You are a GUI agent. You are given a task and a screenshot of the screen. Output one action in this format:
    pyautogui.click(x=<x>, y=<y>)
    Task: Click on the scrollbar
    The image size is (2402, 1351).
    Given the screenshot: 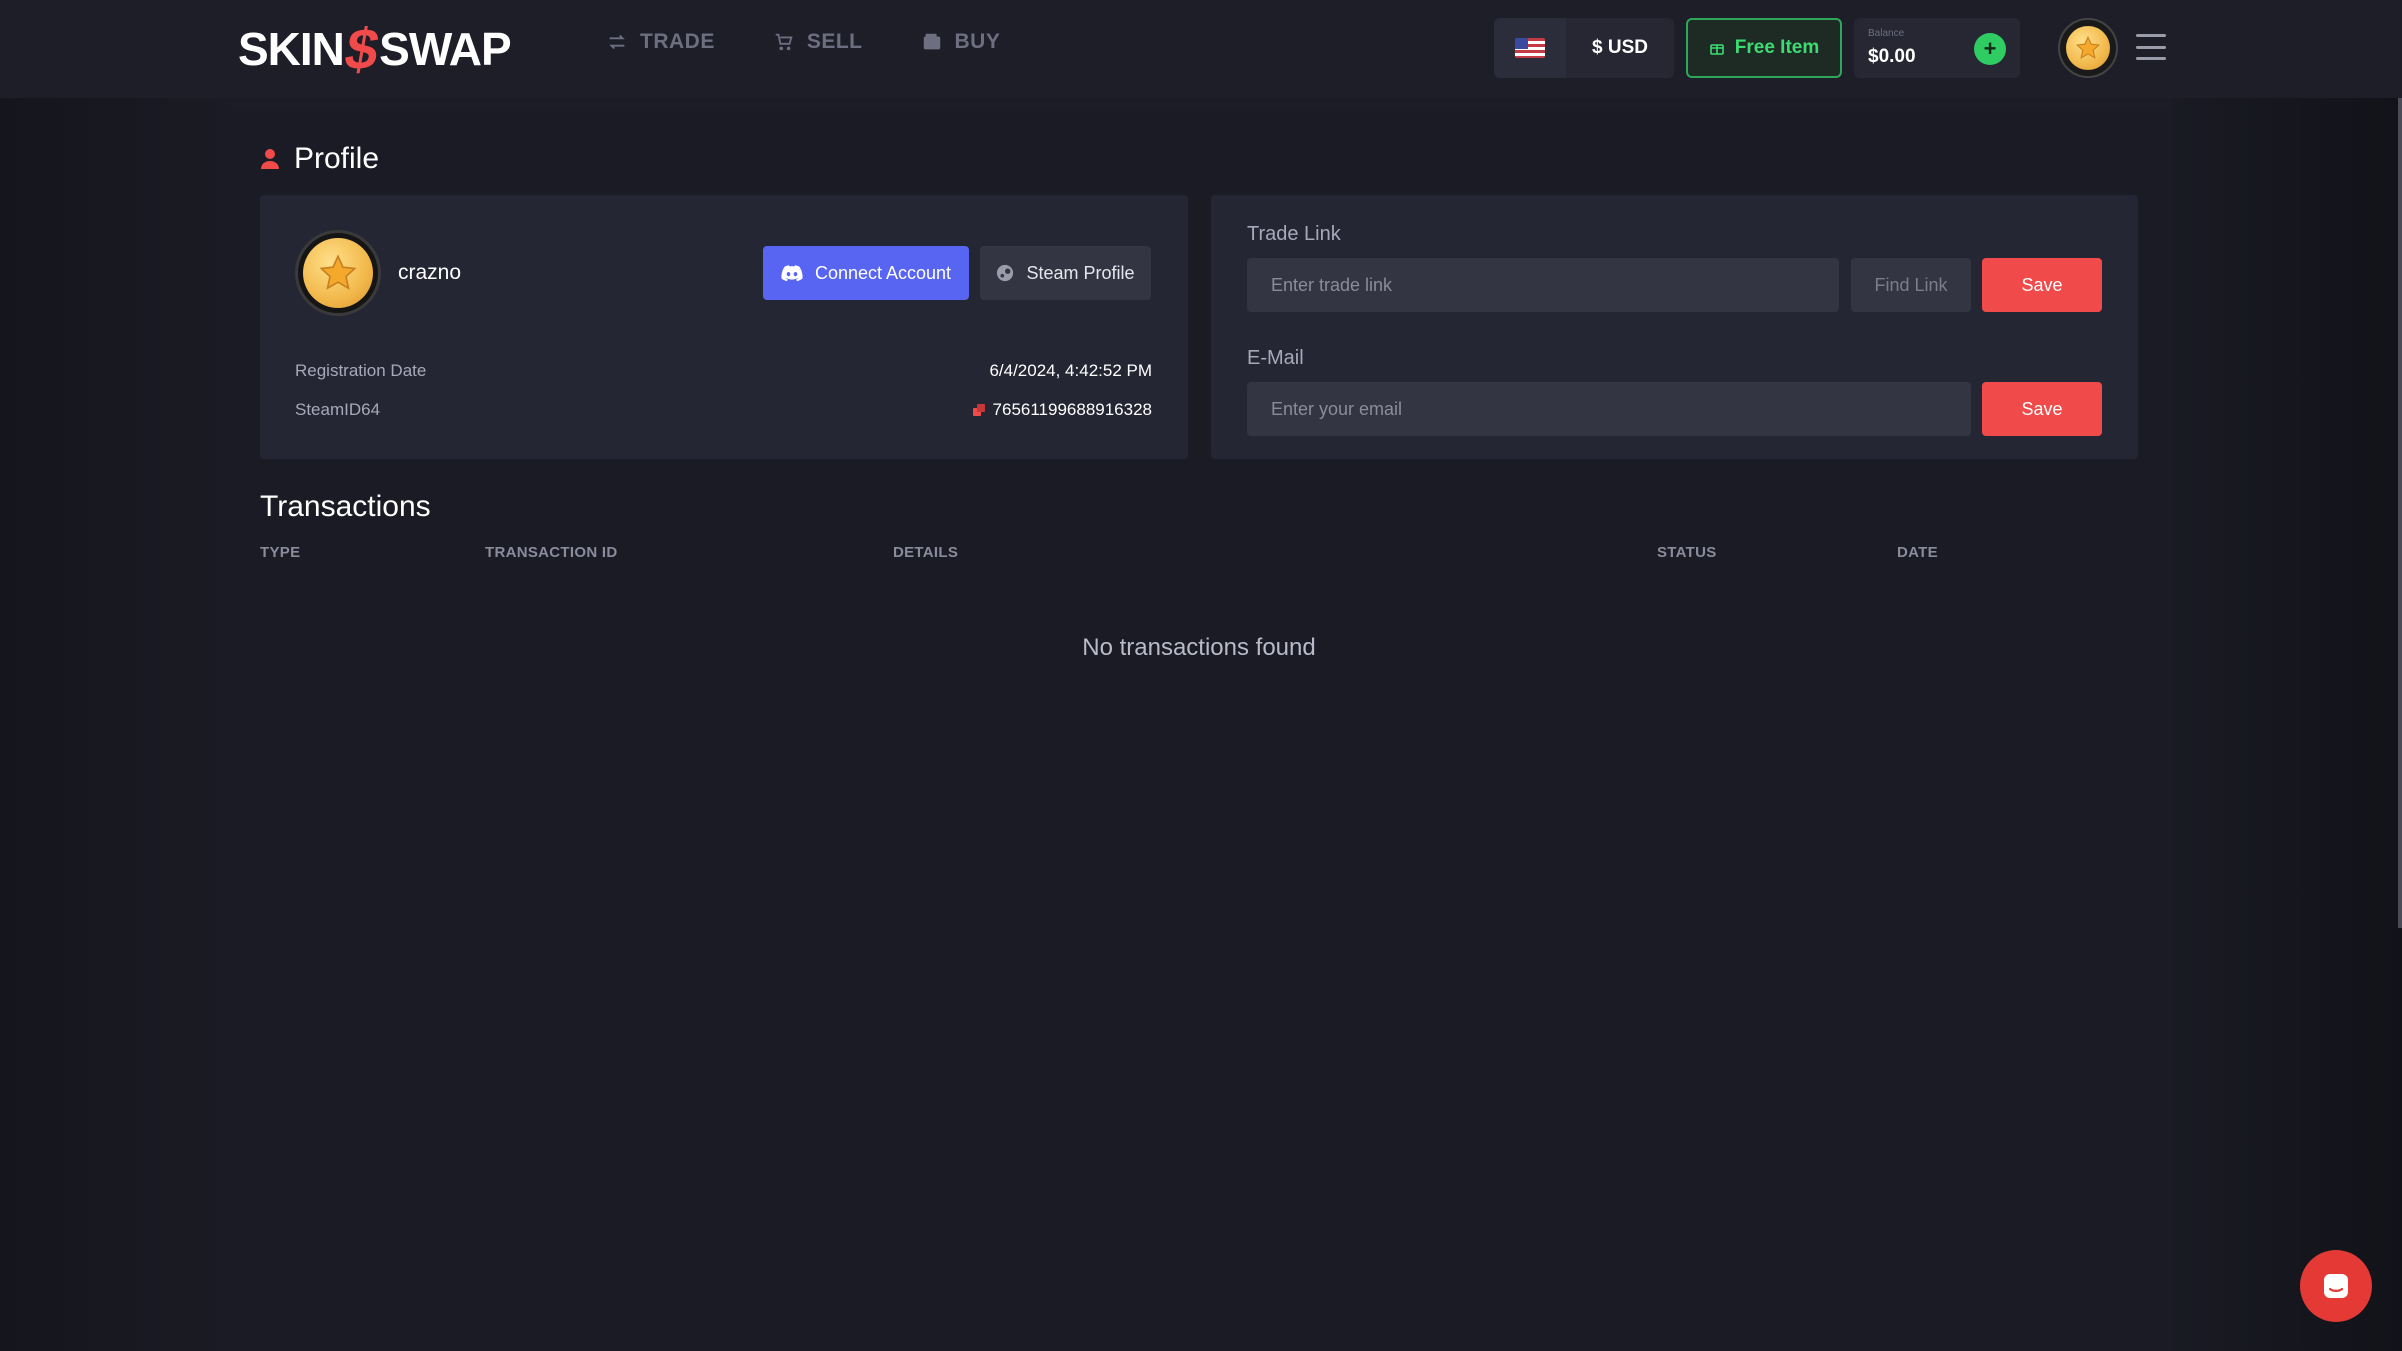 What is the action you would take?
    pyautogui.click(x=2400, y=513)
    